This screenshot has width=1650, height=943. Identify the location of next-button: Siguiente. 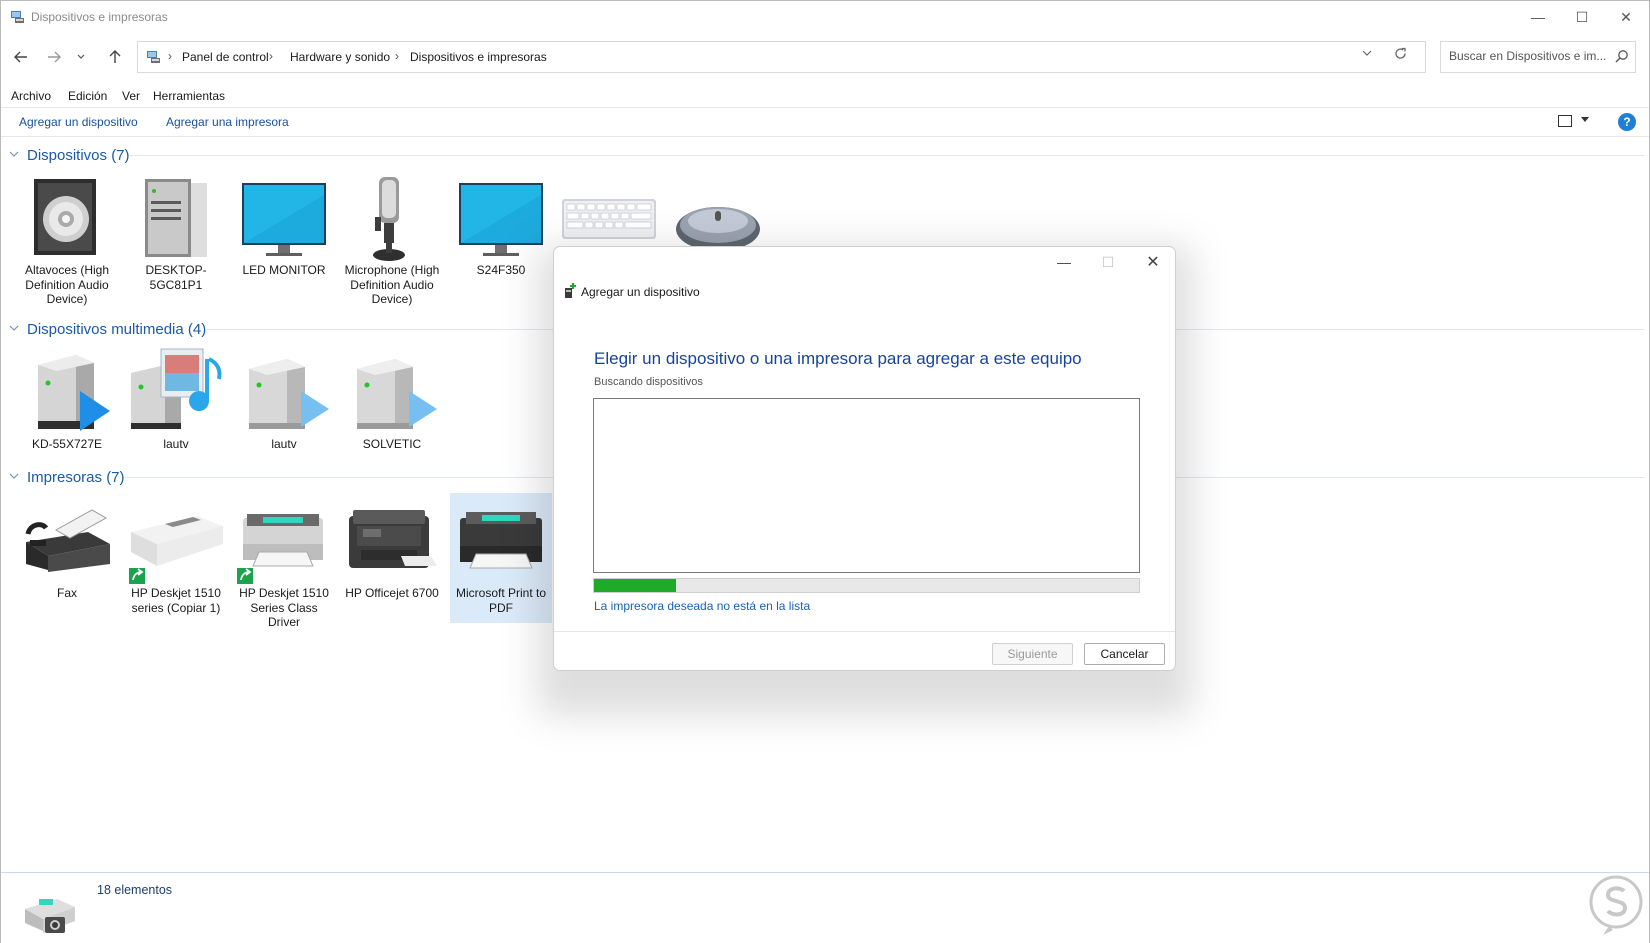
(1032, 654).